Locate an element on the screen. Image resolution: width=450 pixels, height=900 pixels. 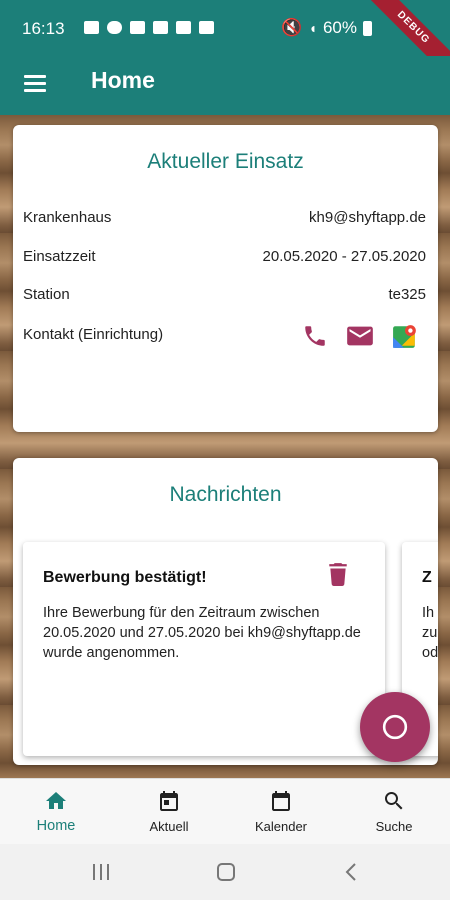
status-right: 🔇 ◖ 60% is located at coordinates (326, 28).